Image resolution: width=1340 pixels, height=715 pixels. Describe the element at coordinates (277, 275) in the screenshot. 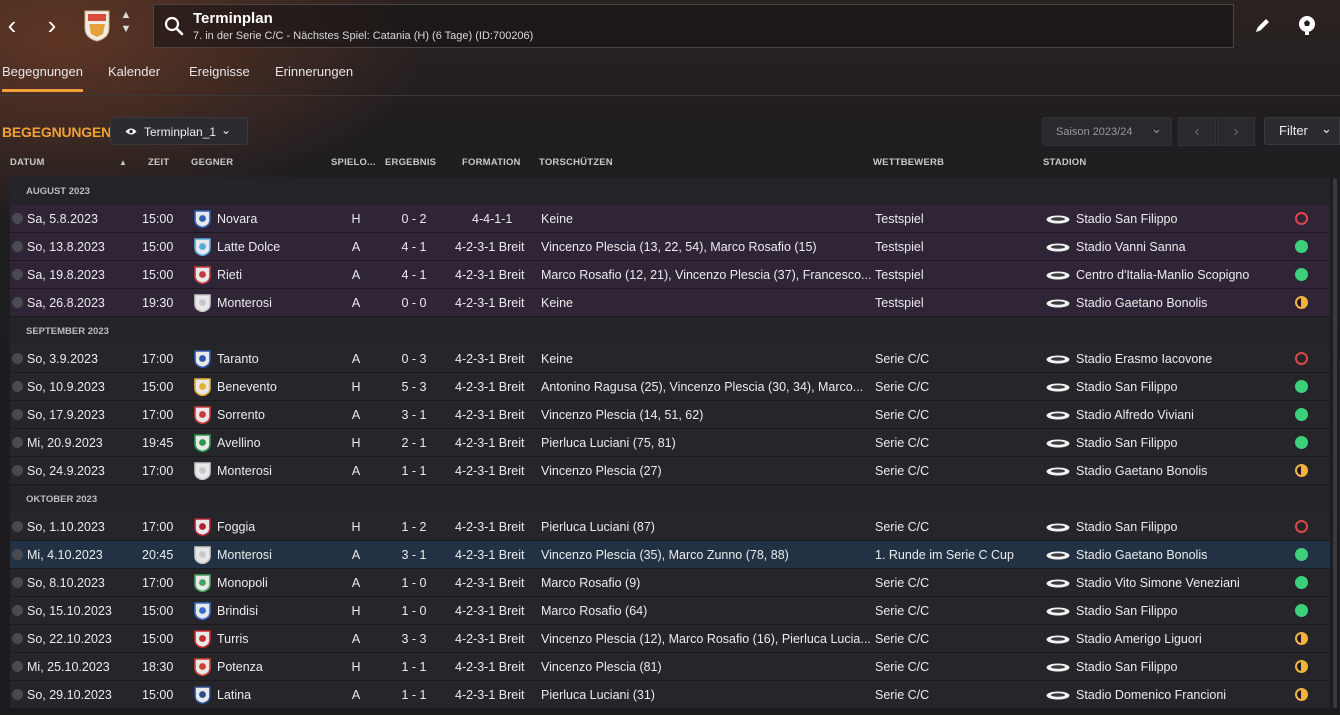

I see `match-opponent: Rieti` at that location.